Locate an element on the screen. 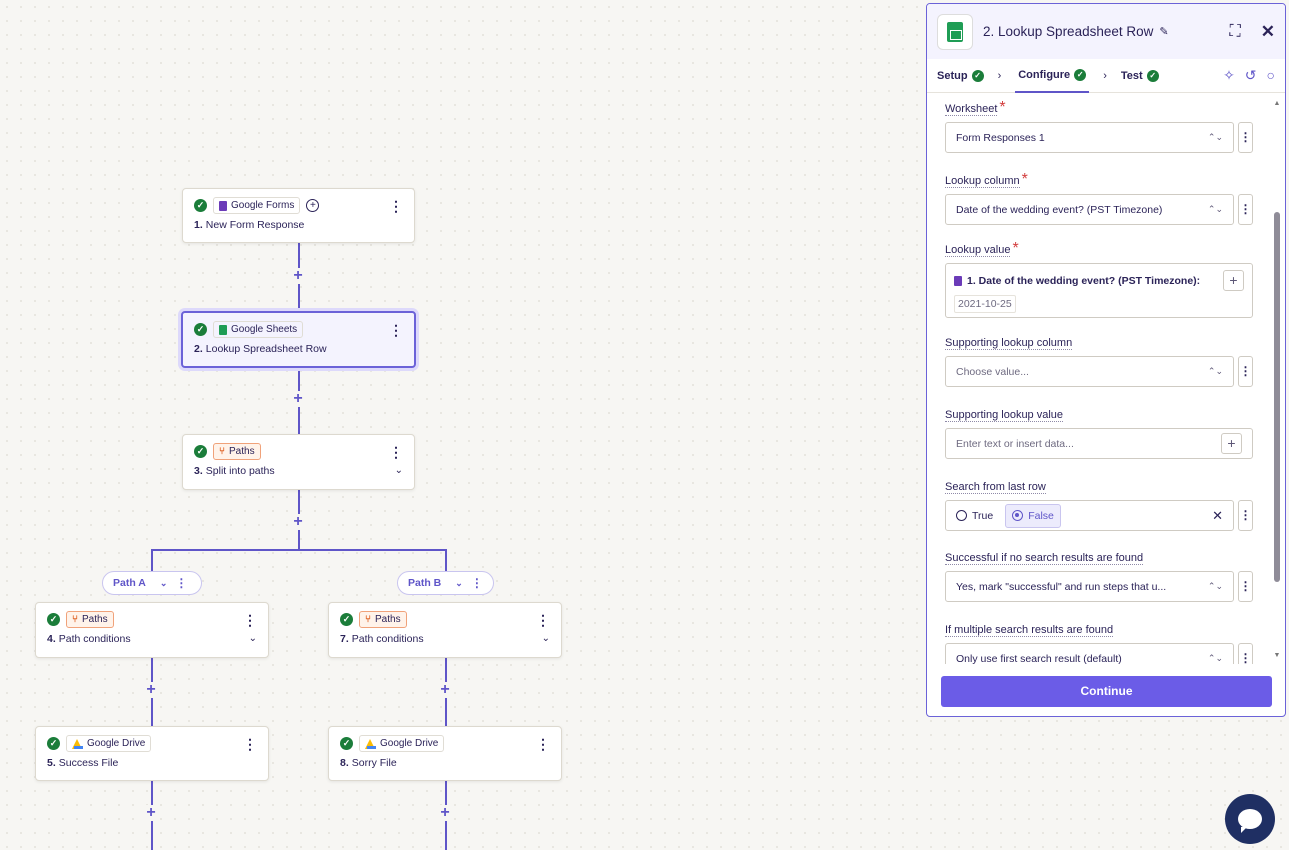  app-badge: Google Sheets is located at coordinates (258, 329).